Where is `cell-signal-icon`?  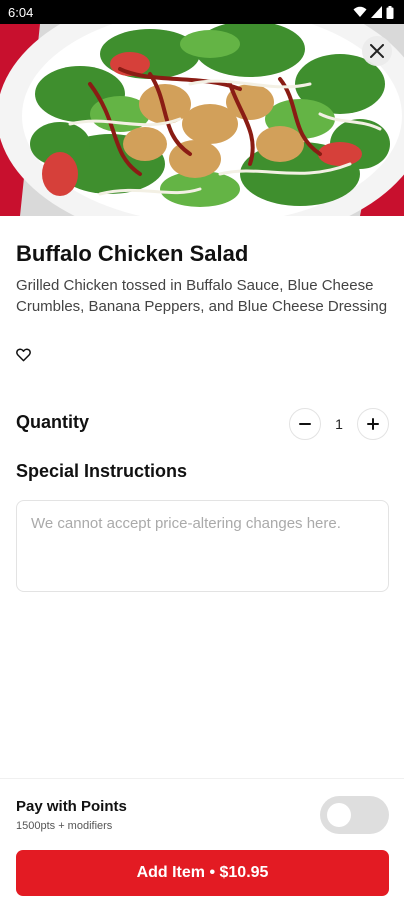
cell-signal-icon is located at coordinates (376, 12).